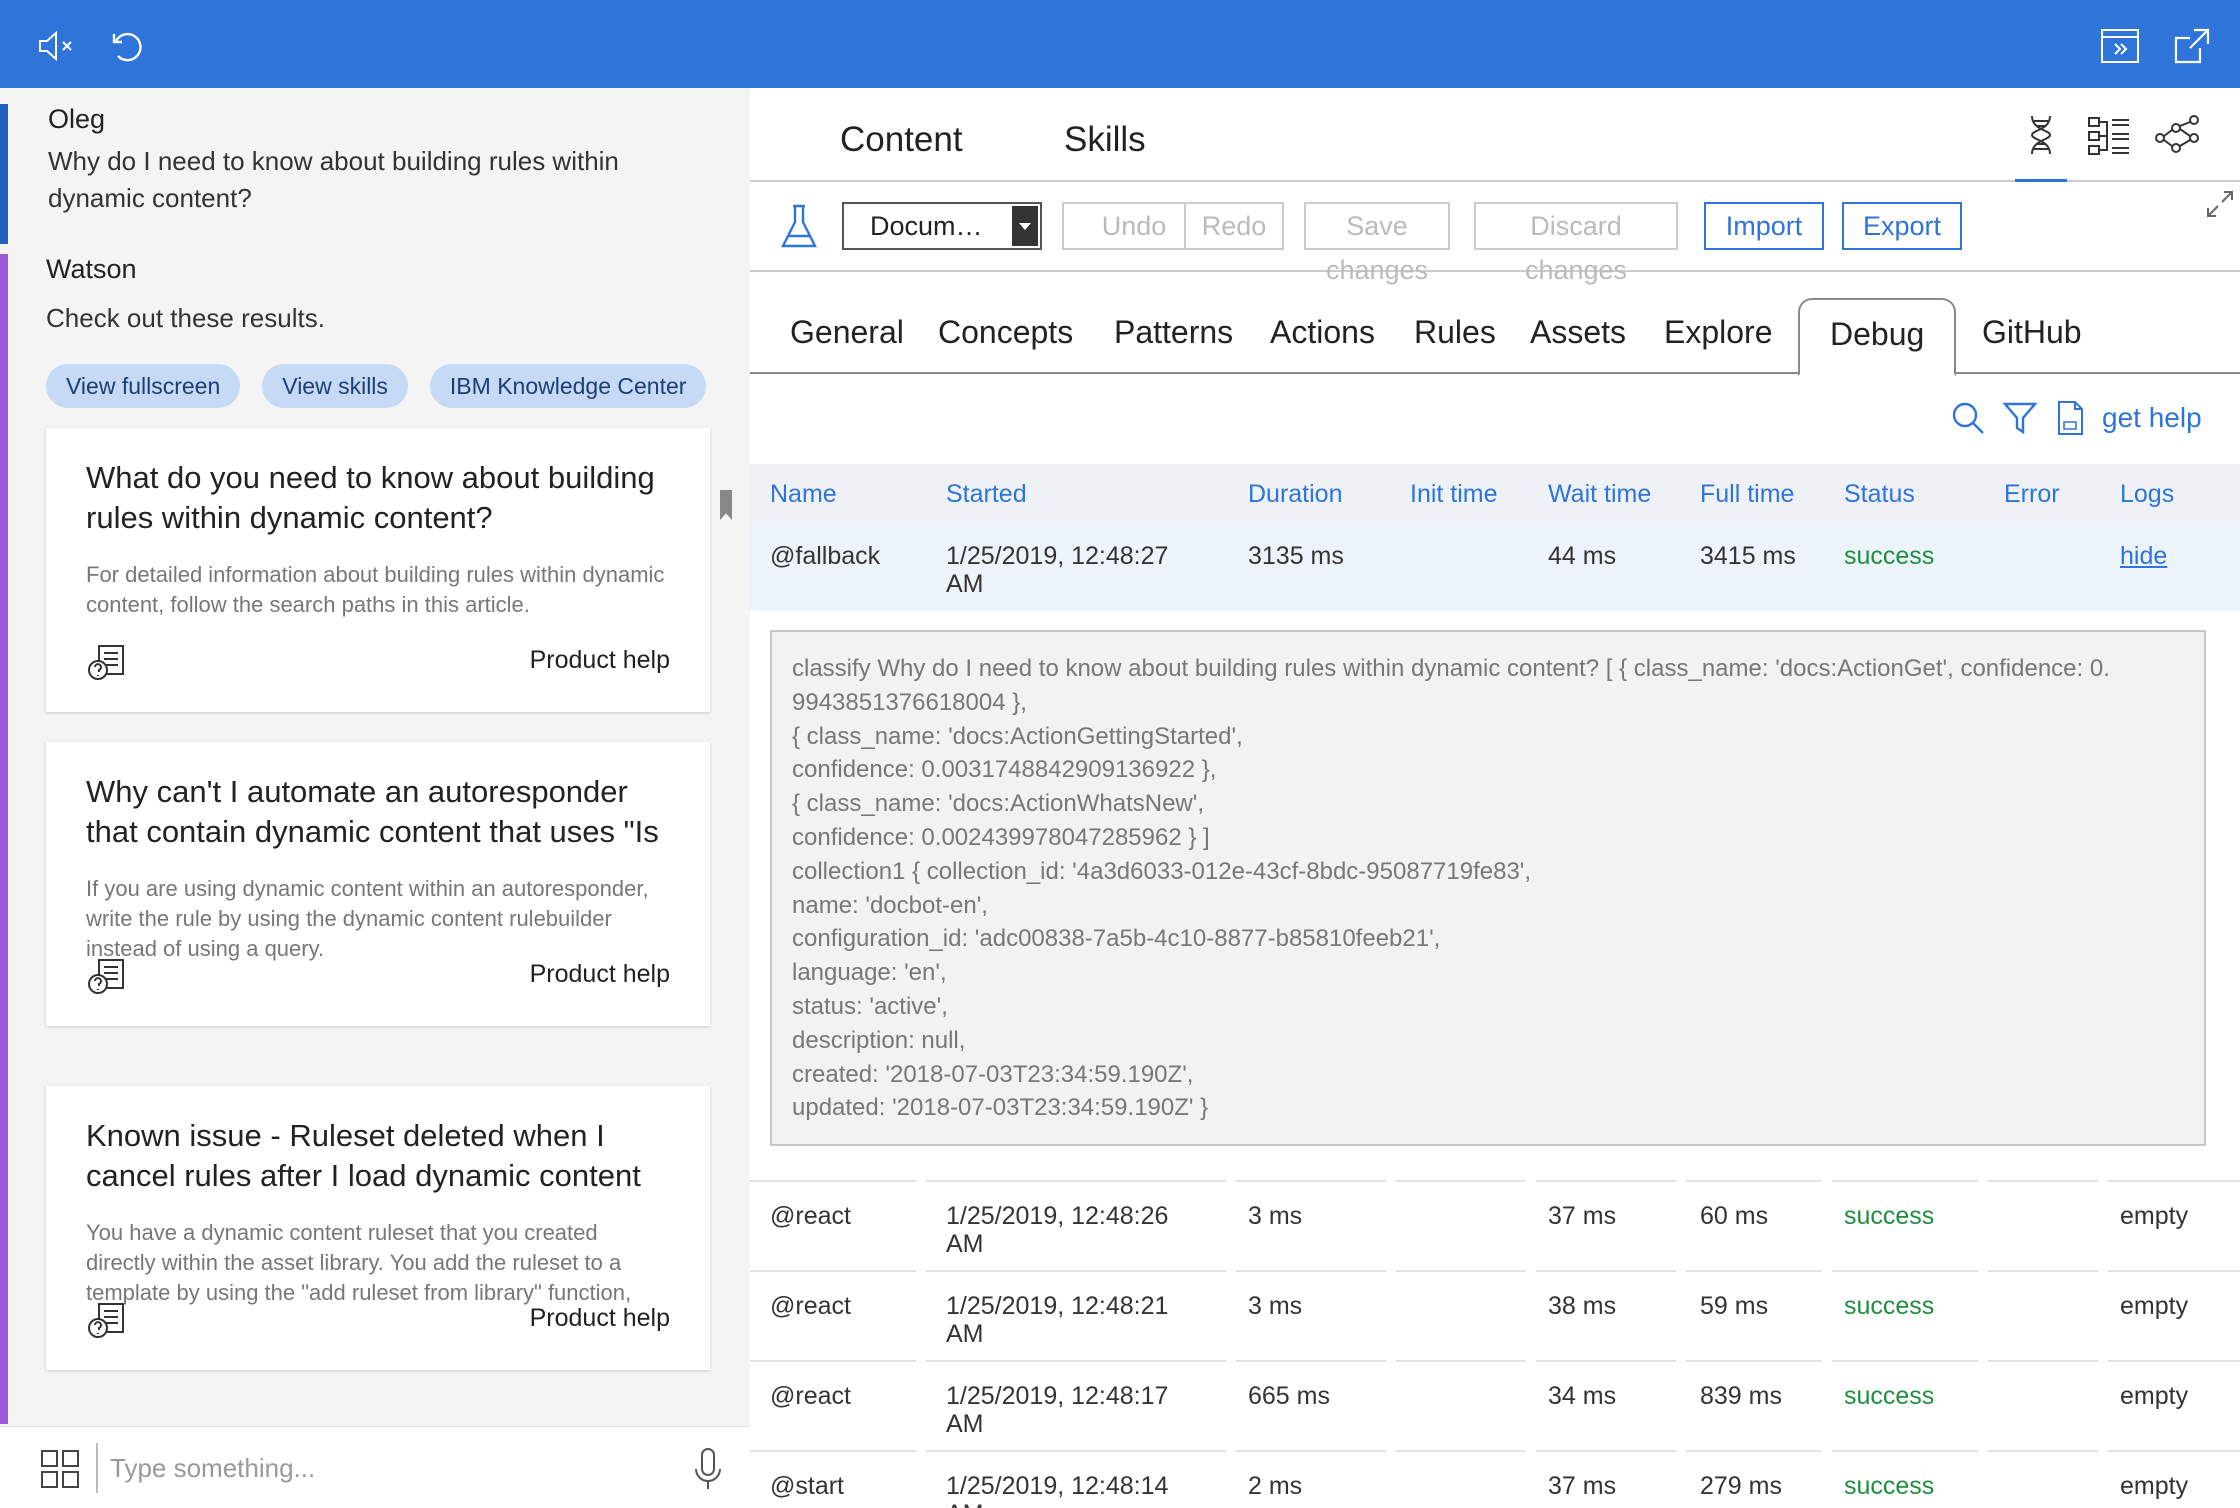 This screenshot has height=1508, width=2240. Describe the element at coordinates (2109, 135) in the screenshot. I see `tree-view-icon` at that location.